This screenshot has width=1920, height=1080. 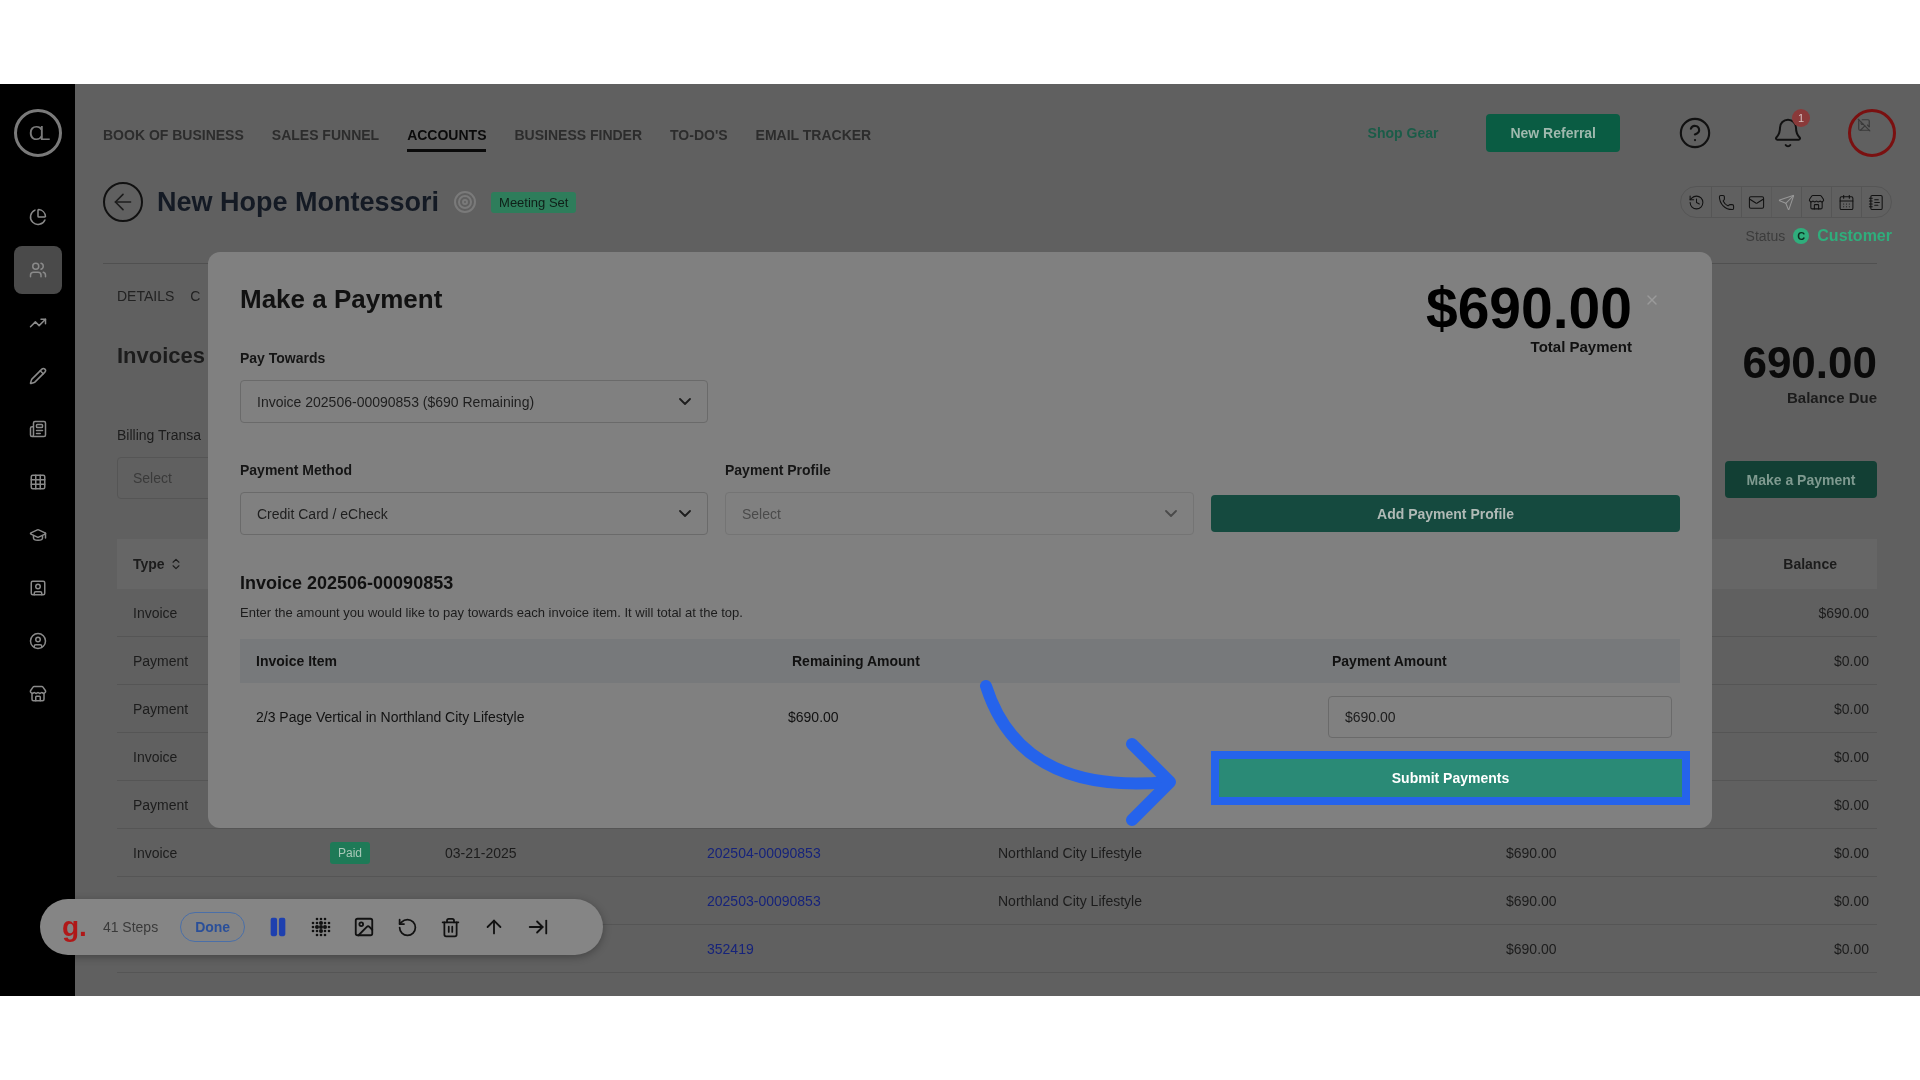 What do you see at coordinates (195, 296) in the screenshot?
I see `detail-tab: C` at bounding box center [195, 296].